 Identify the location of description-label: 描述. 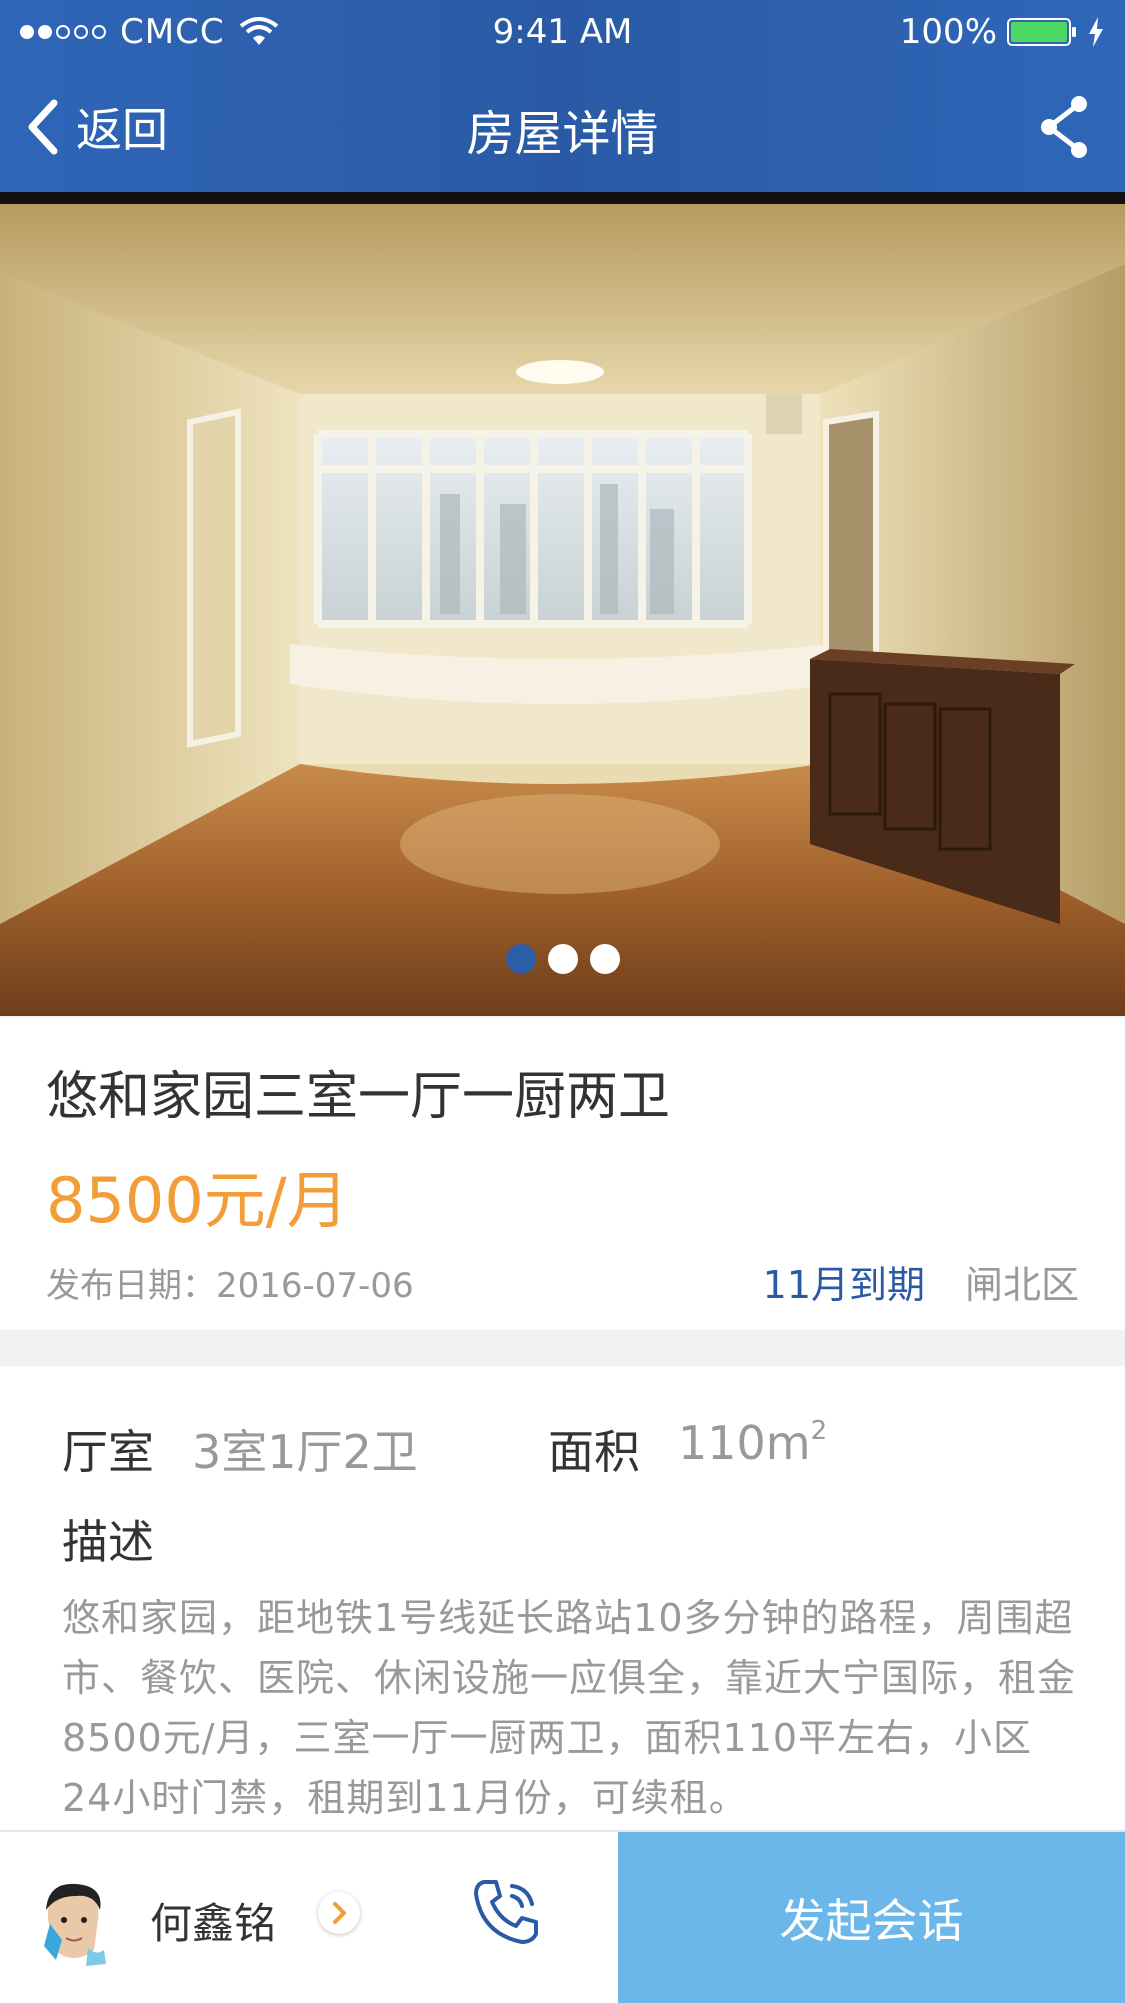
(108, 1542).